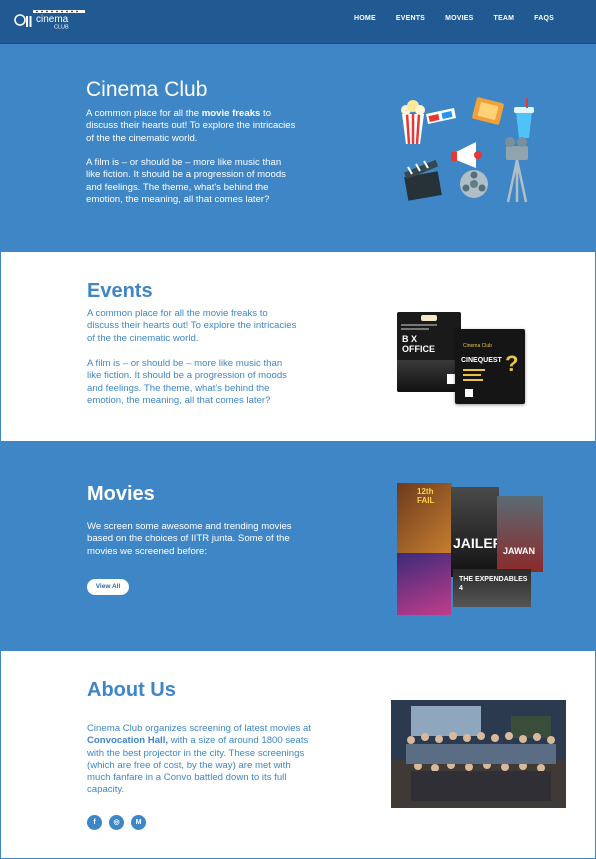 The height and width of the screenshot is (859, 596). What do you see at coordinates (120, 291) in the screenshot?
I see `events-title: Events` at bounding box center [120, 291].